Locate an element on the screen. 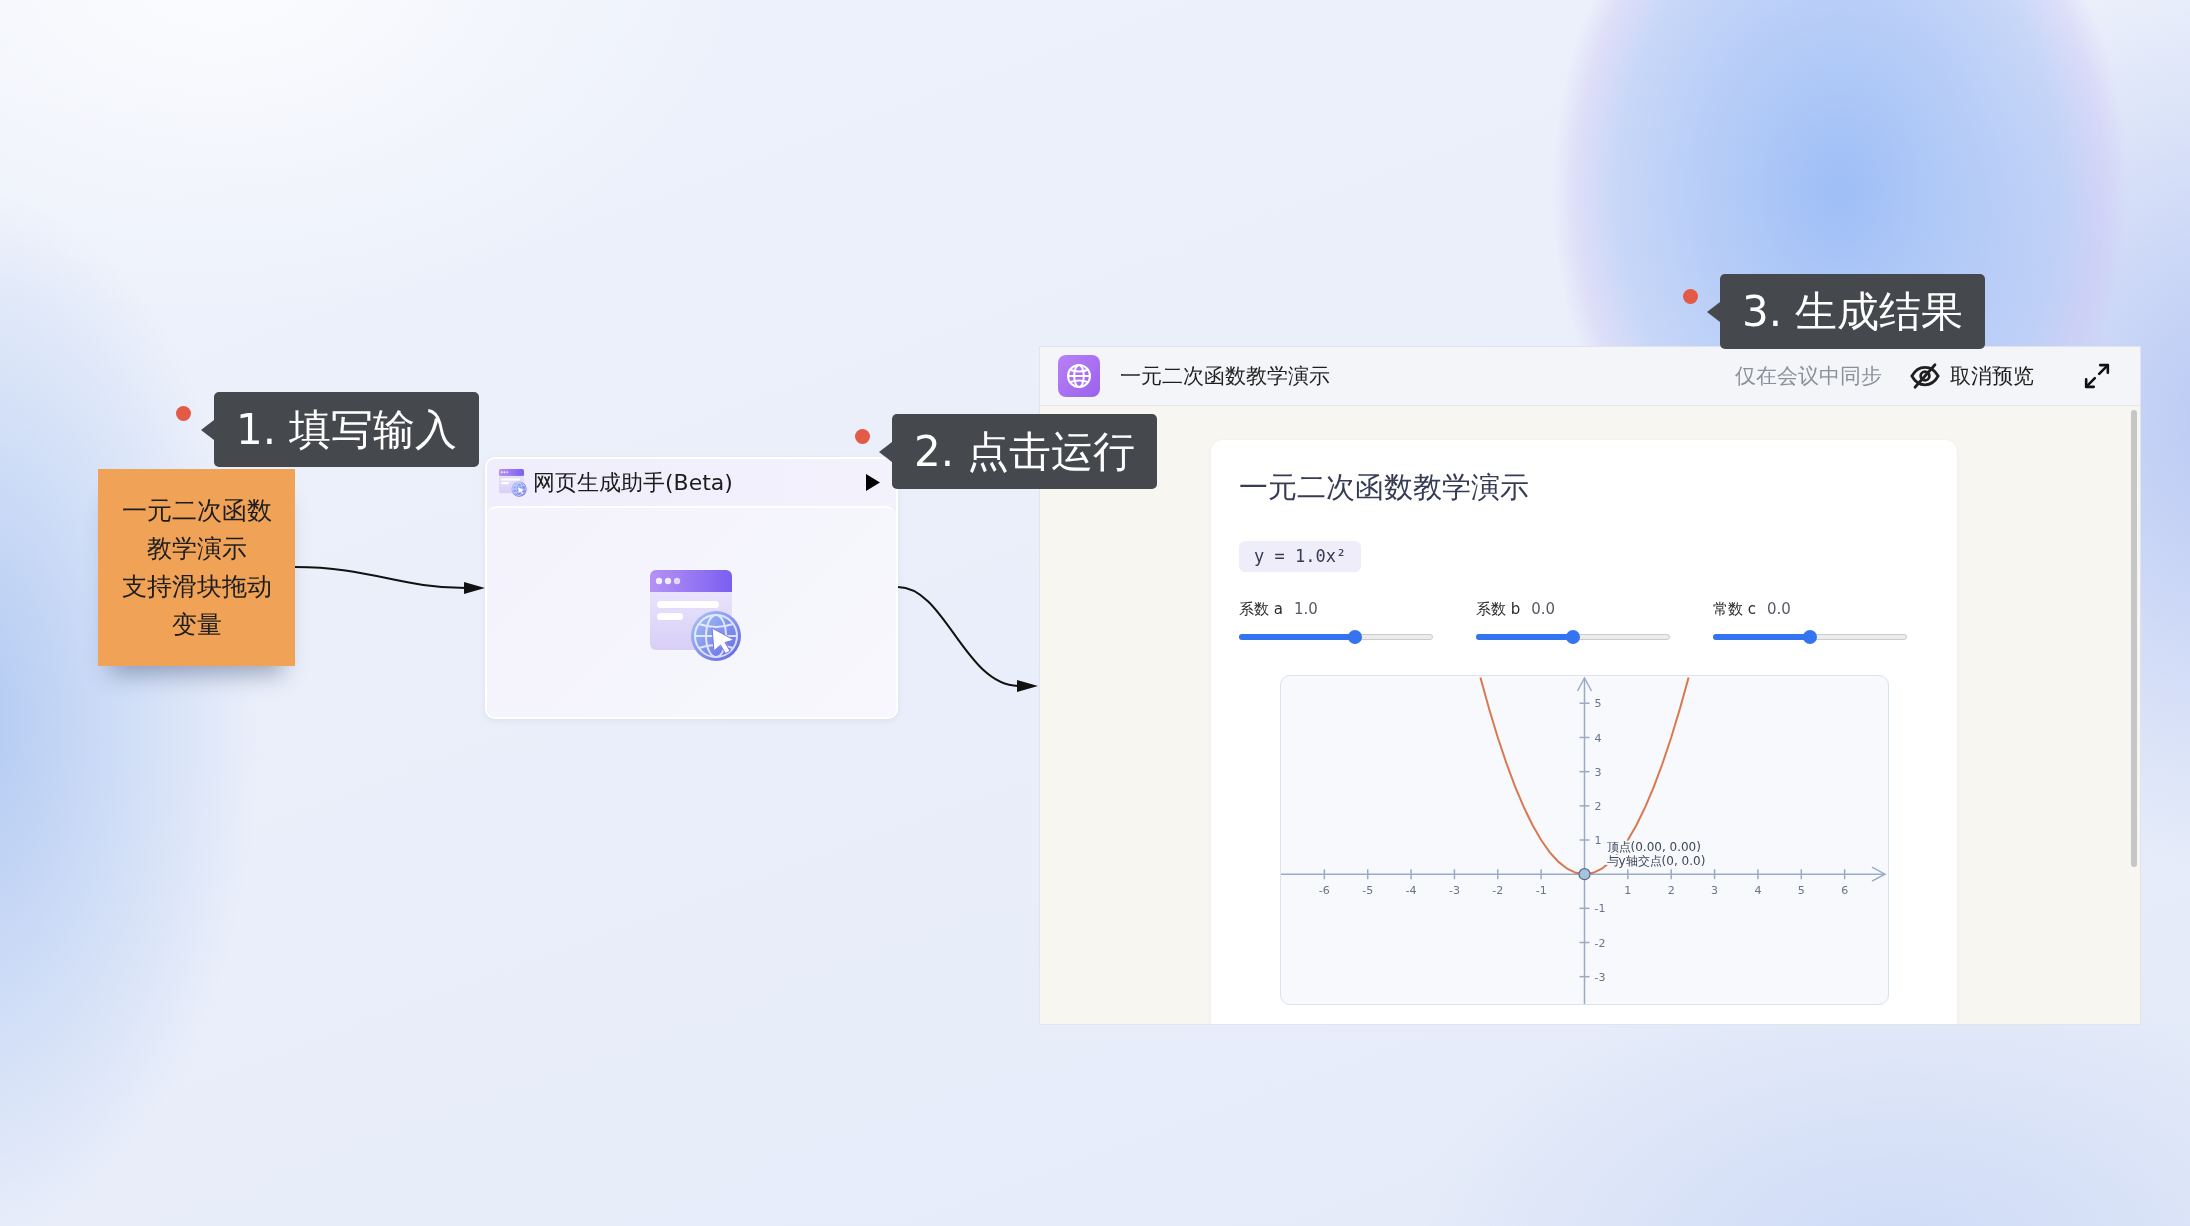 The height and width of the screenshot is (1226, 2190). preview-title: 一元二次函数教学演示 is located at coordinates (1225, 376).